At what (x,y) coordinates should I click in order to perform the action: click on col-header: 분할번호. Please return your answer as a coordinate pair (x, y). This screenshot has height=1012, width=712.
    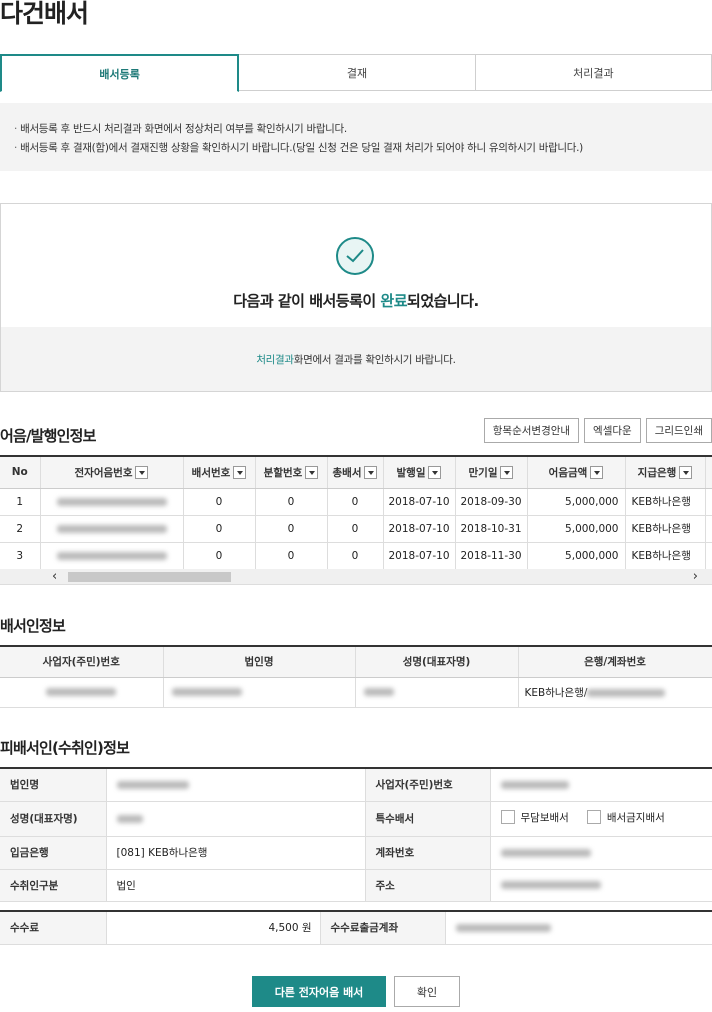
    Looking at the image, I should click on (291, 473).